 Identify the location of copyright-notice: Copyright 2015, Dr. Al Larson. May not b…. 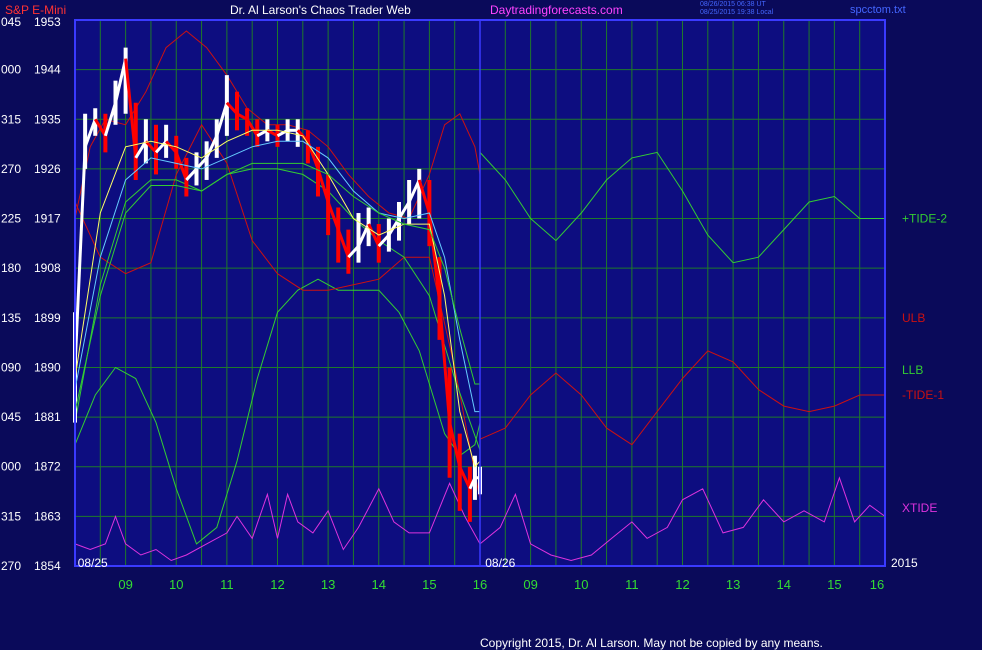
(651, 643).